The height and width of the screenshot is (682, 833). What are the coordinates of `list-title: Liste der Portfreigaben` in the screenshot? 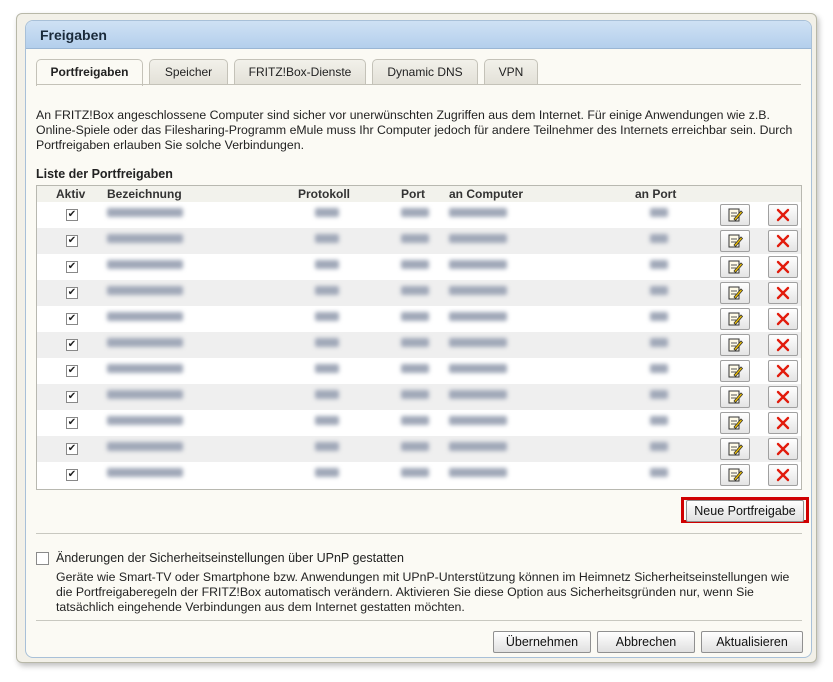 It's located at (104, 174).